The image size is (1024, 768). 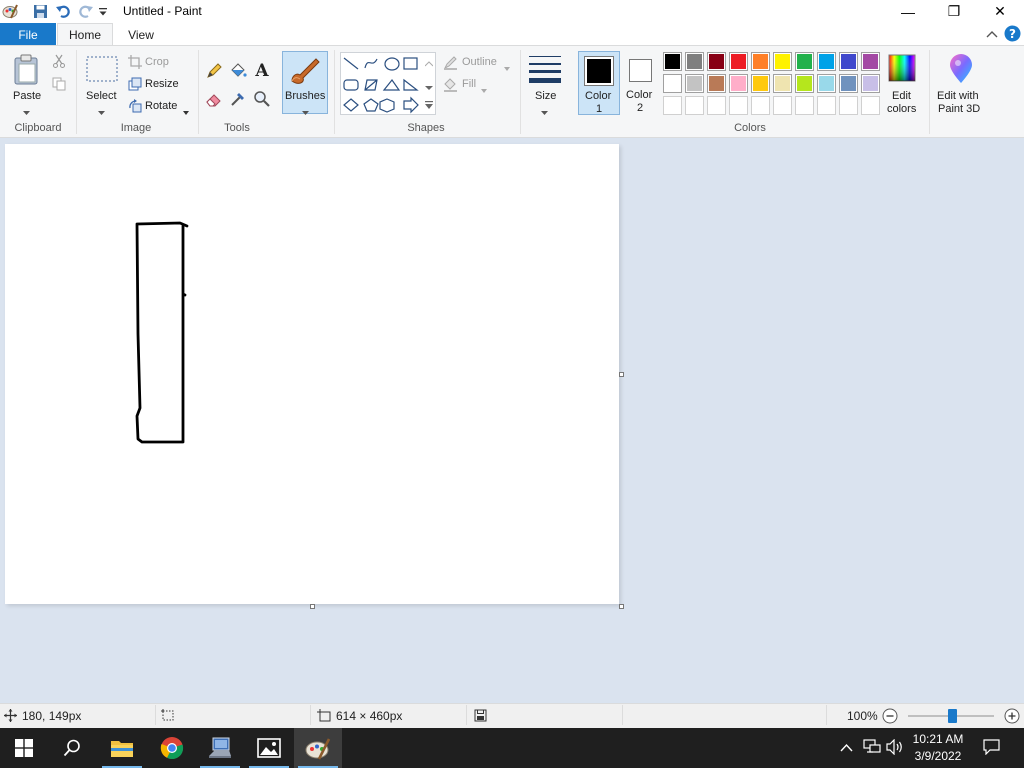 What do you see at coordinates (238, 100) in the screenshot?
I see `color-picker-icon` at bounding box center [238, 100].